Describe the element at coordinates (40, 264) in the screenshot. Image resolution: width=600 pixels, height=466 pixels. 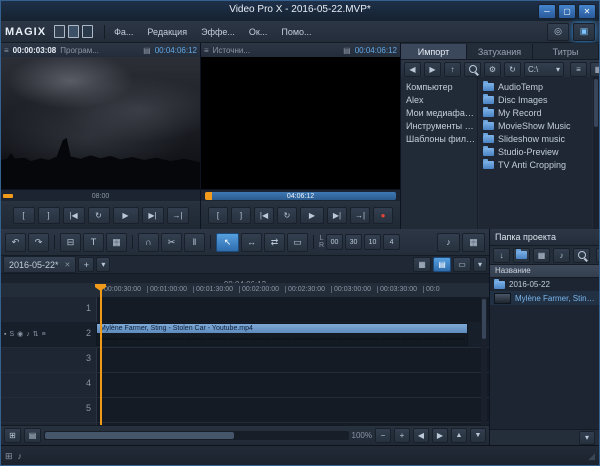
I see `project-tab: 2016-05-22* ✕` at that location.